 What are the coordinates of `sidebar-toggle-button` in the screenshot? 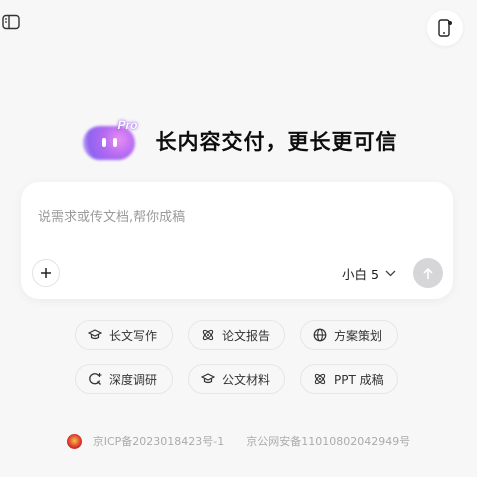 It's located at (11, 22).